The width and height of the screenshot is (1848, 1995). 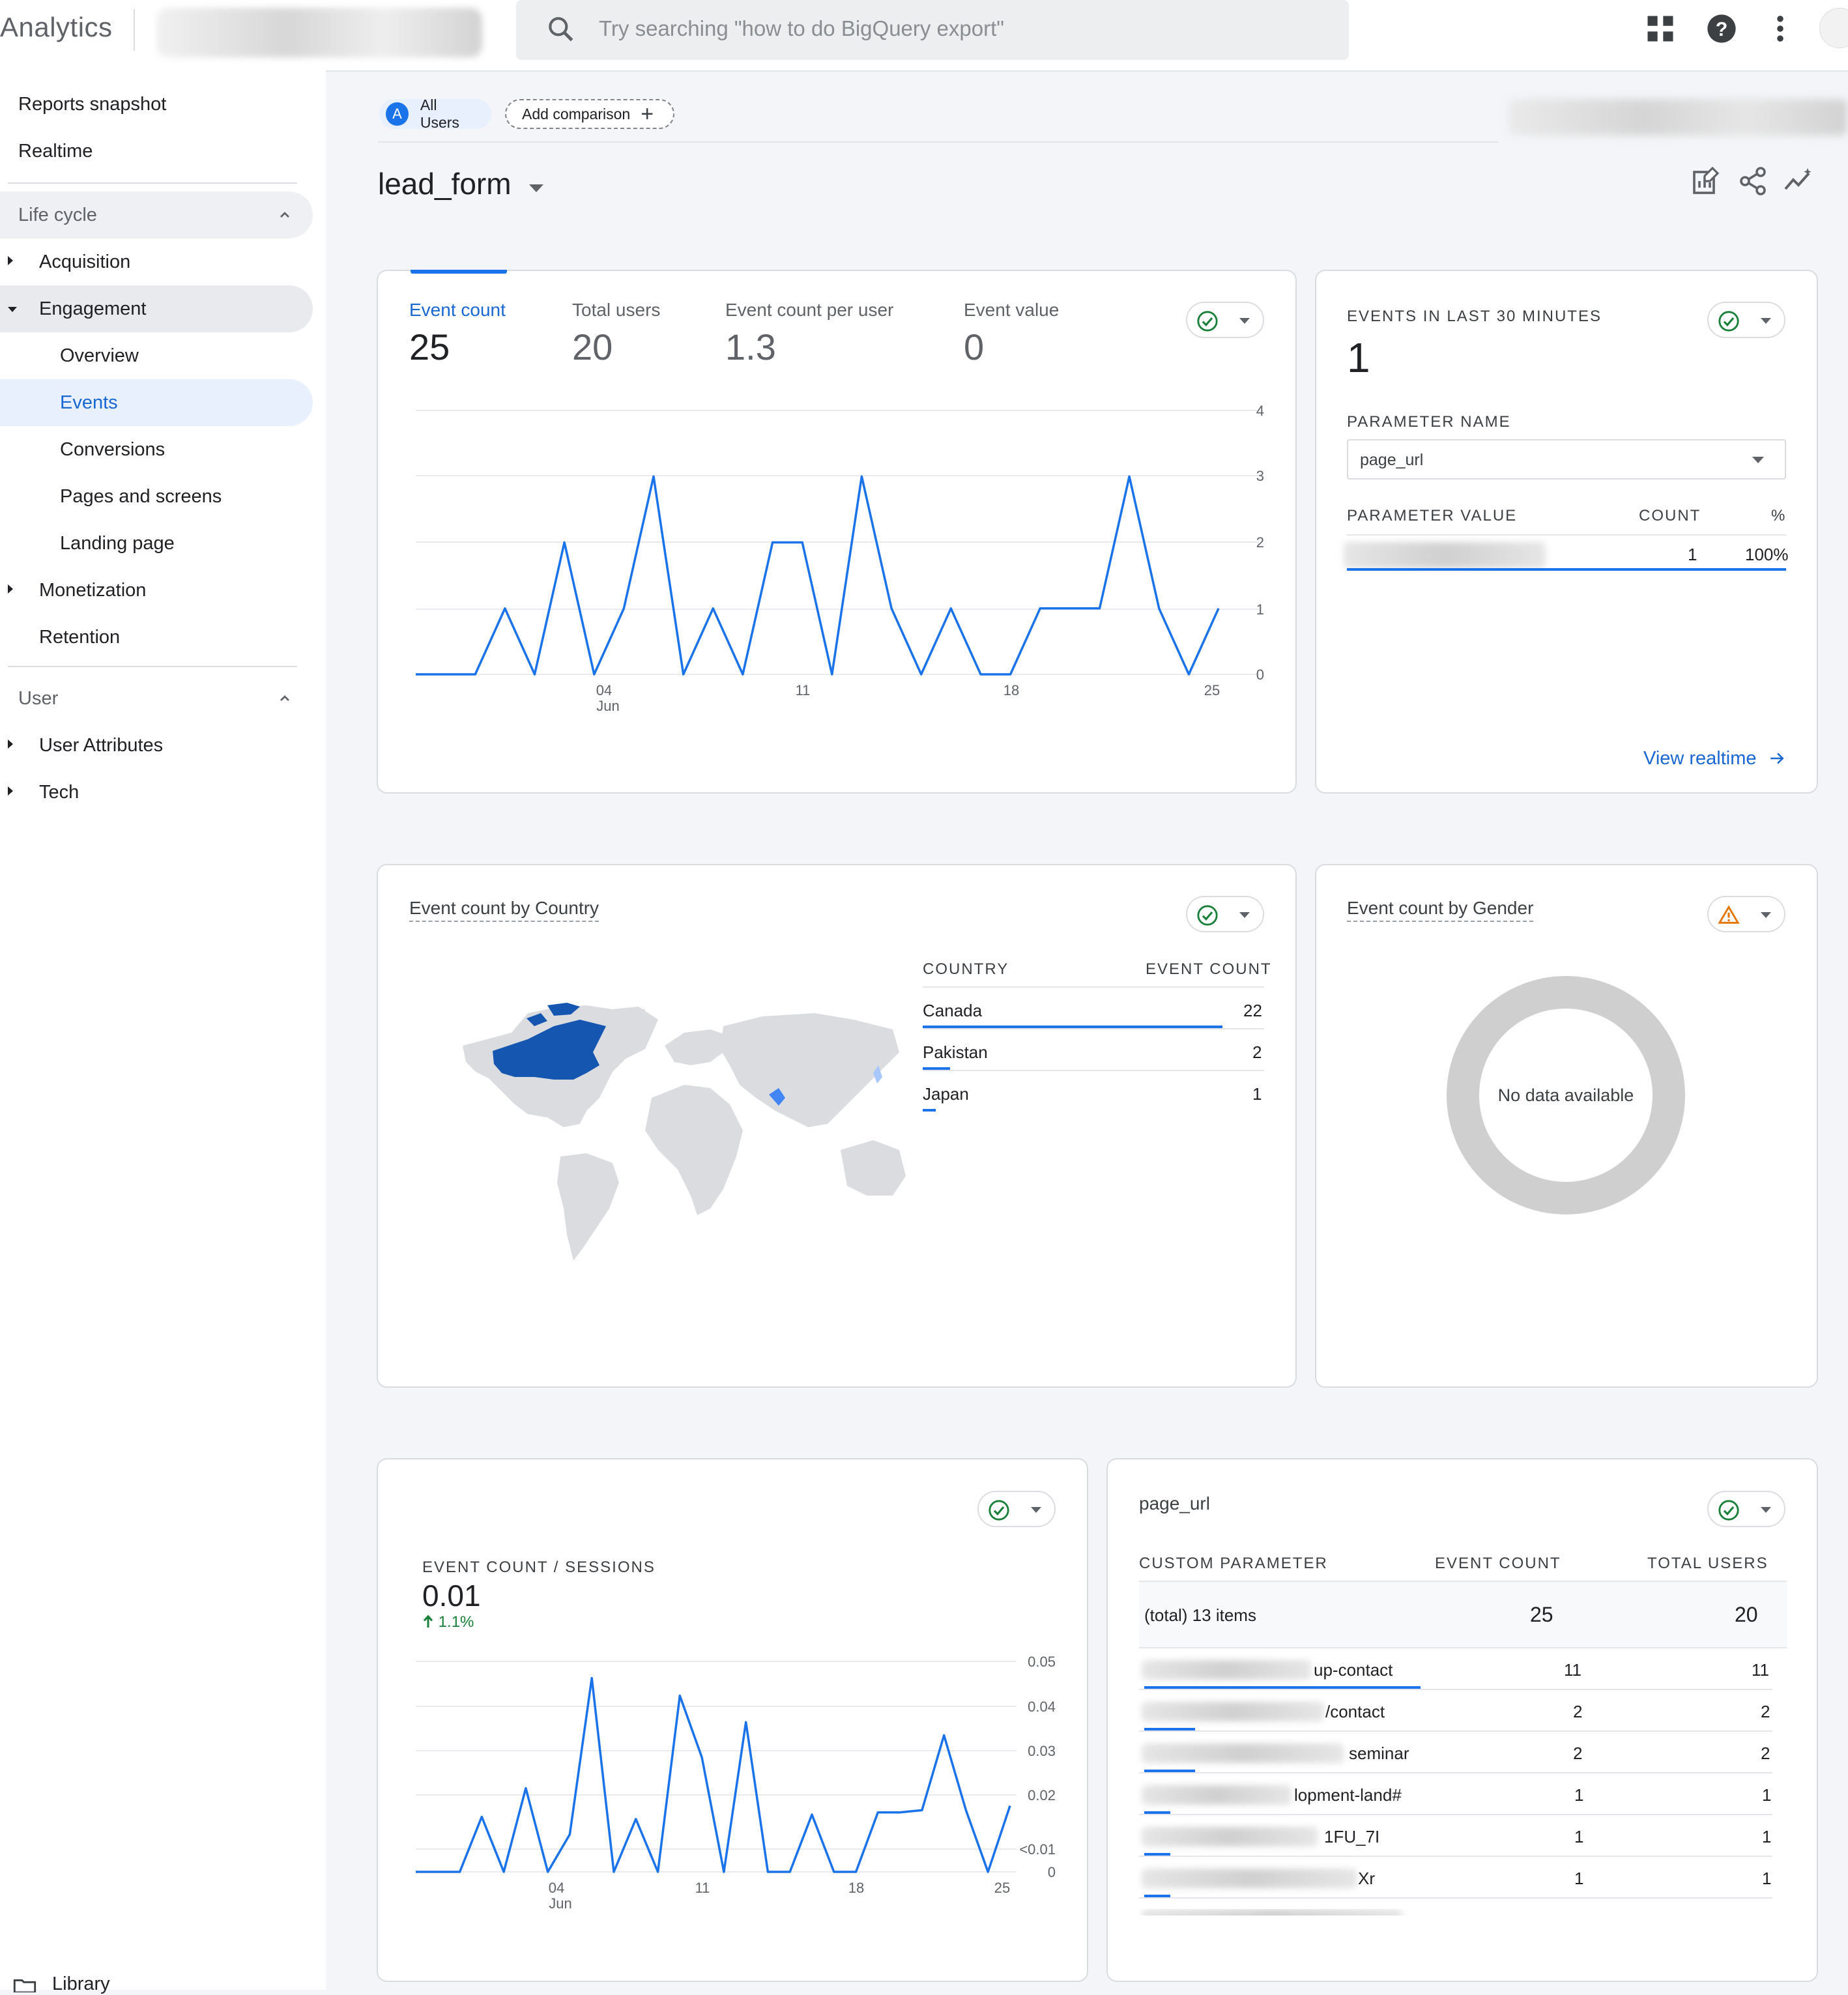 What do you see at coordinates (536, 188) in the screenshot?
I see `title-dropdown-icon` at bounding box center [536, 188].